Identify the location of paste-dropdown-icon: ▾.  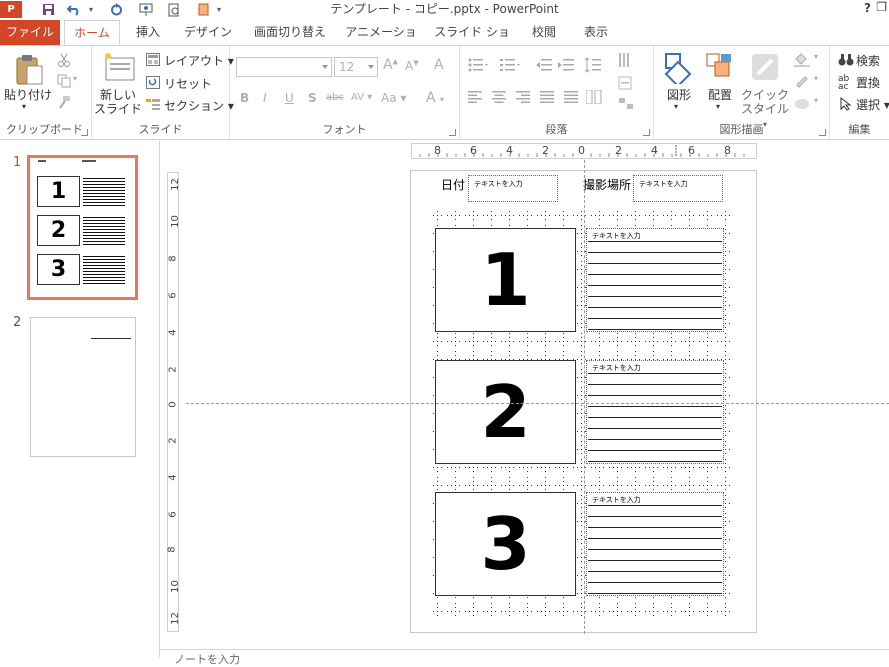
(24, 106).